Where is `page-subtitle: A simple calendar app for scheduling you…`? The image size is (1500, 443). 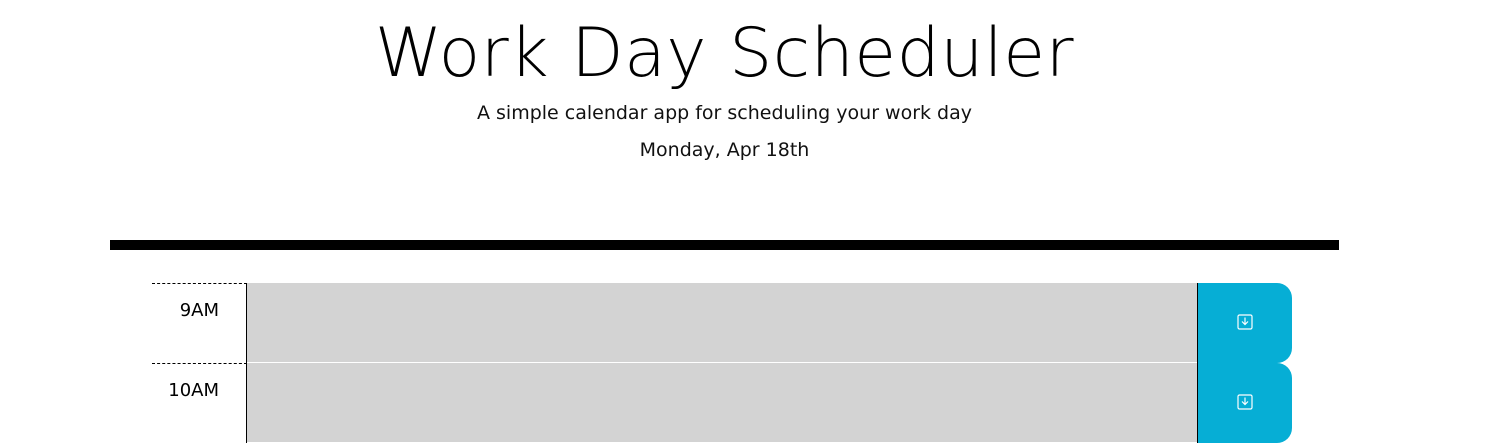
page-subtitle: A simple calendar app for scheduling you… is located at coordinates (724, 113).